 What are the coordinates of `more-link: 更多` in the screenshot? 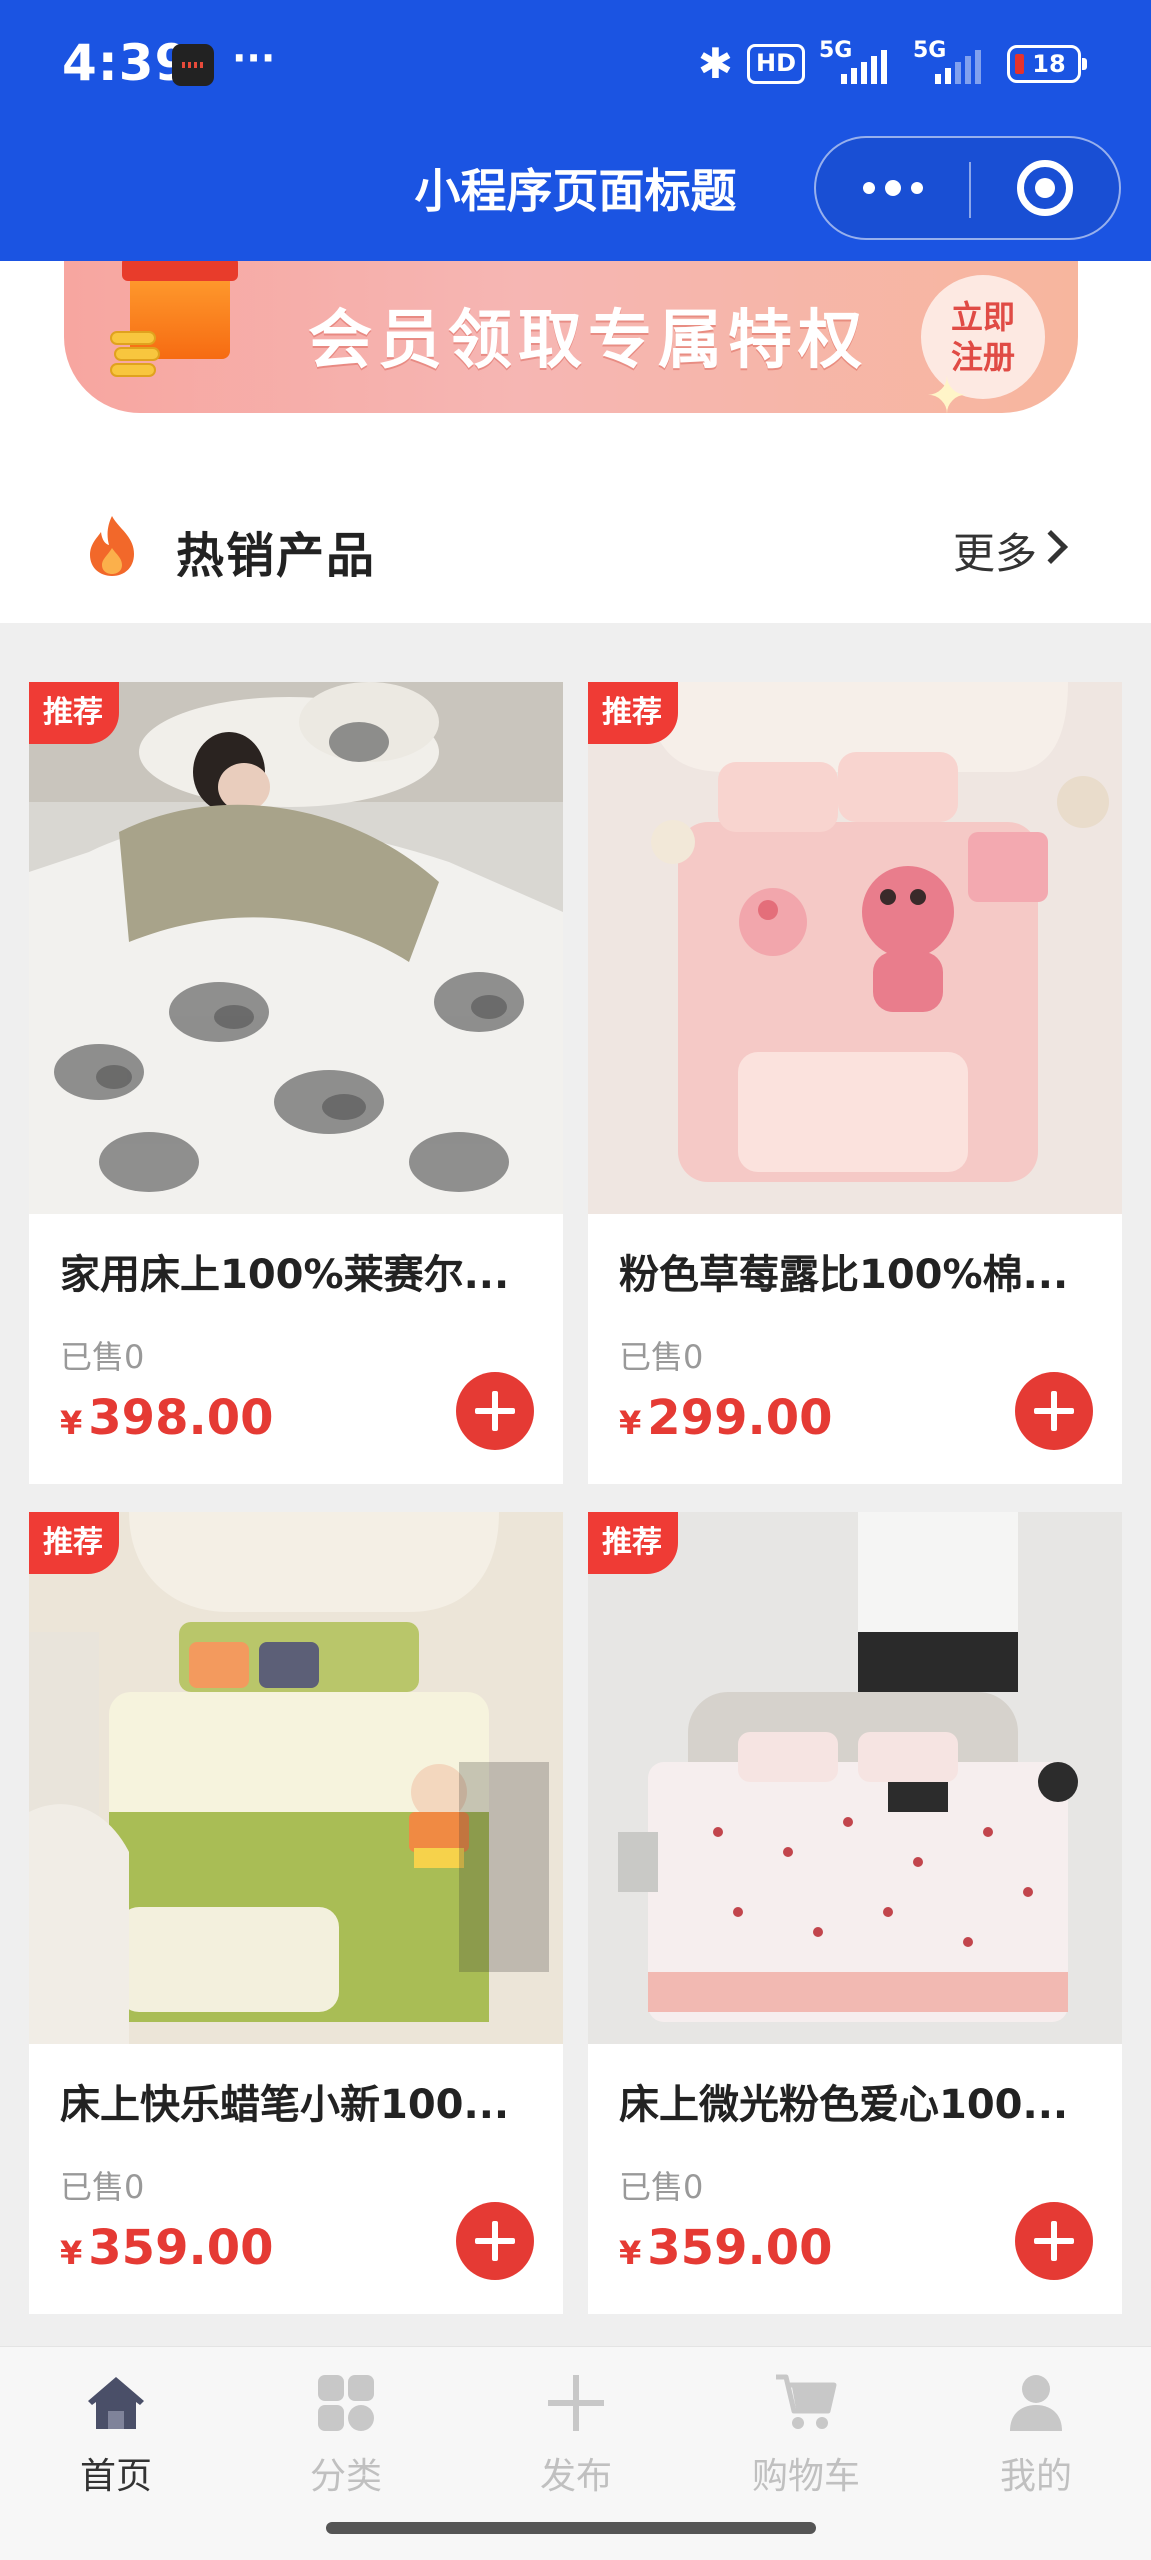 It's located at (995, 550).